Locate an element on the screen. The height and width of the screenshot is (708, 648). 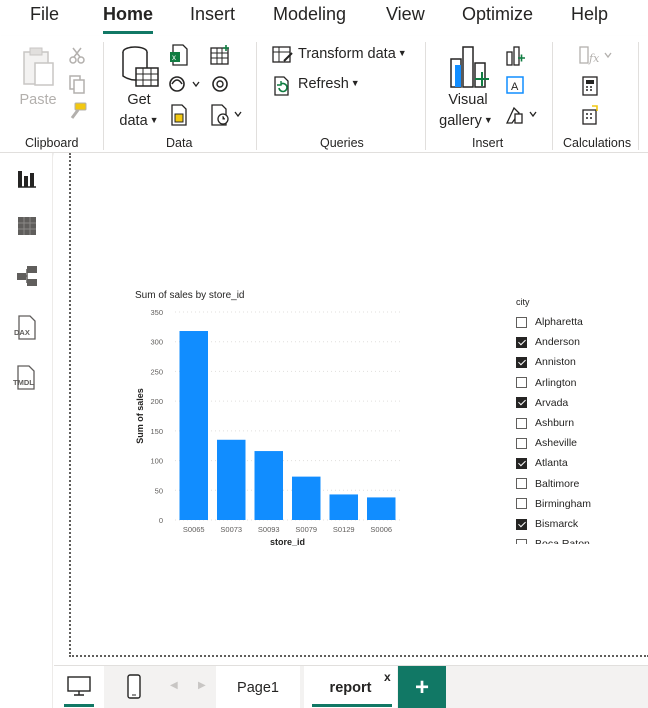
tab-optimize: Optimize is located at coordinates (497, 14).